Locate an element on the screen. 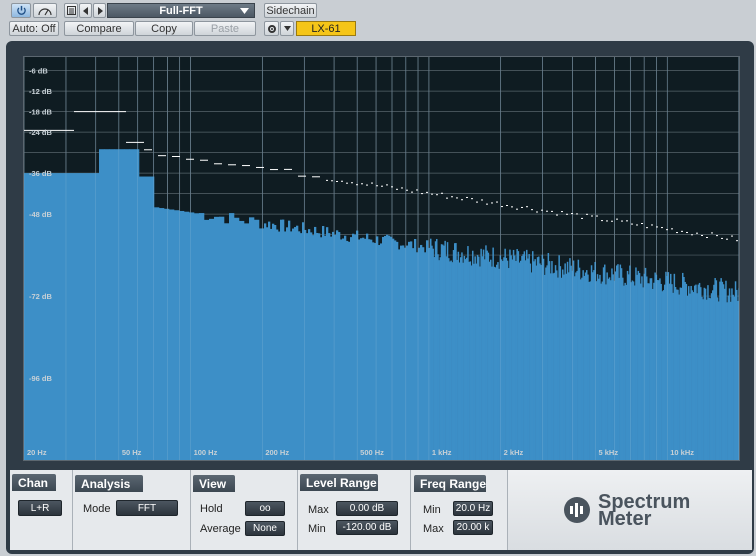 This screenshot has width=756, height=556. device-name: LX-61 is located at coordinates (326, 28).